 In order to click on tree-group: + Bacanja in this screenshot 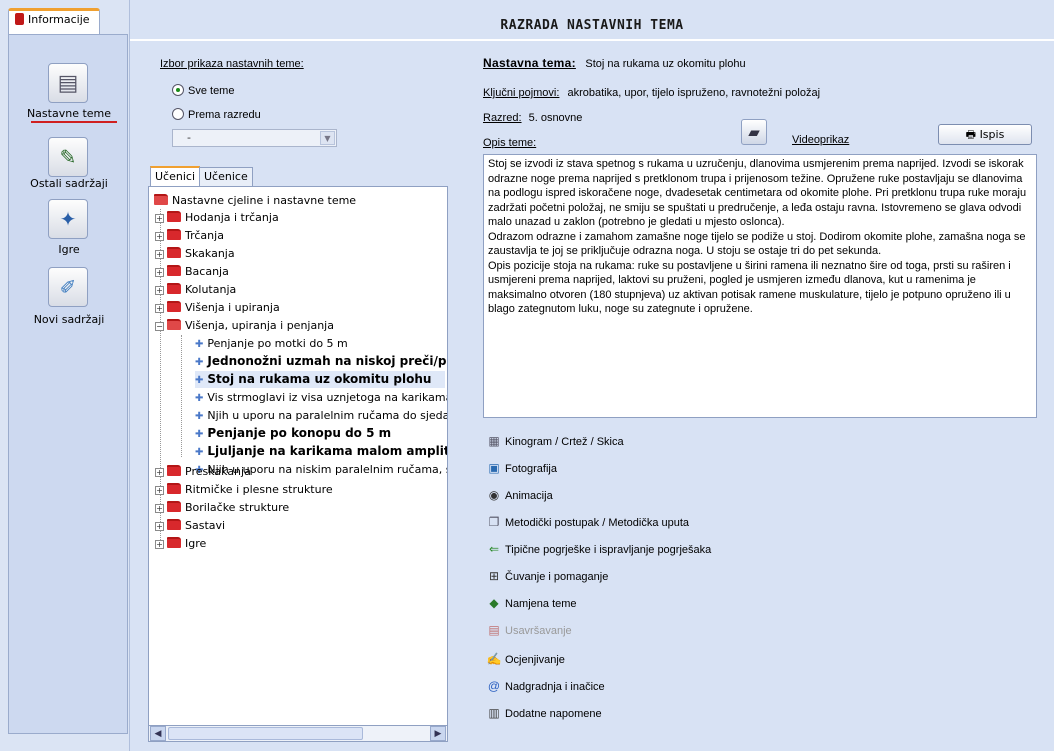, I will do `click(192, 271)`.